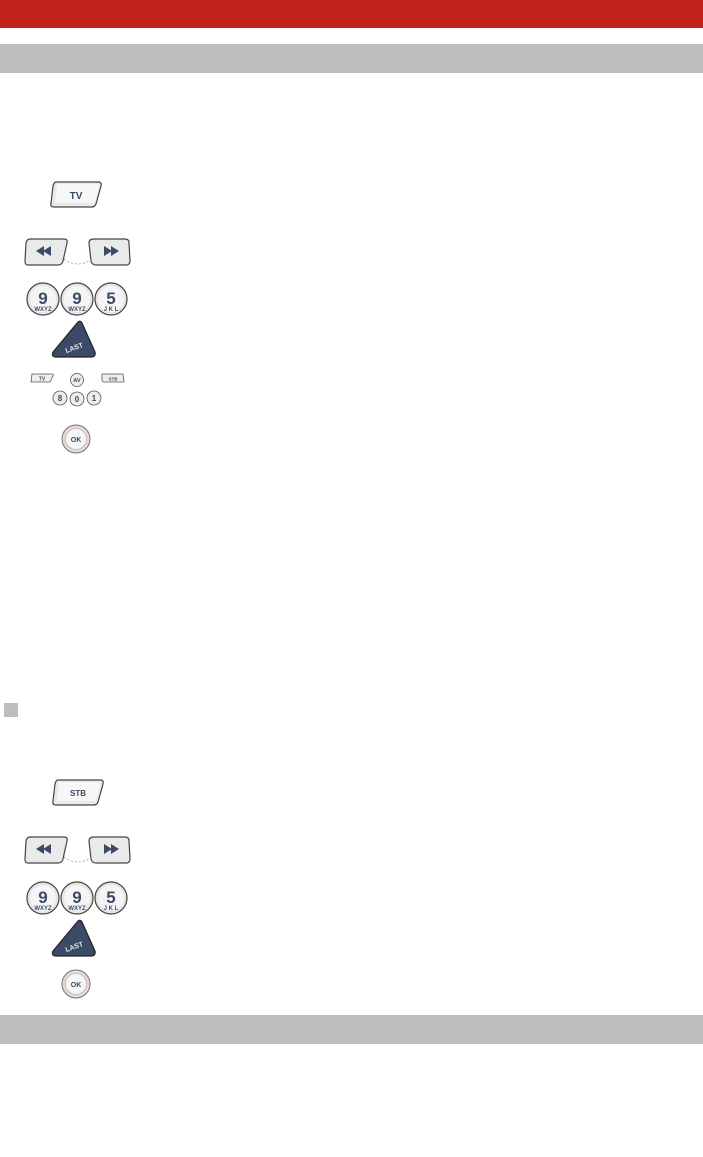 Image resolution: width=703 pixels, height=1157 pixels. Describe the element at coordinates (351, 58) in the screenshot. I see `section-header-bar` at that location.